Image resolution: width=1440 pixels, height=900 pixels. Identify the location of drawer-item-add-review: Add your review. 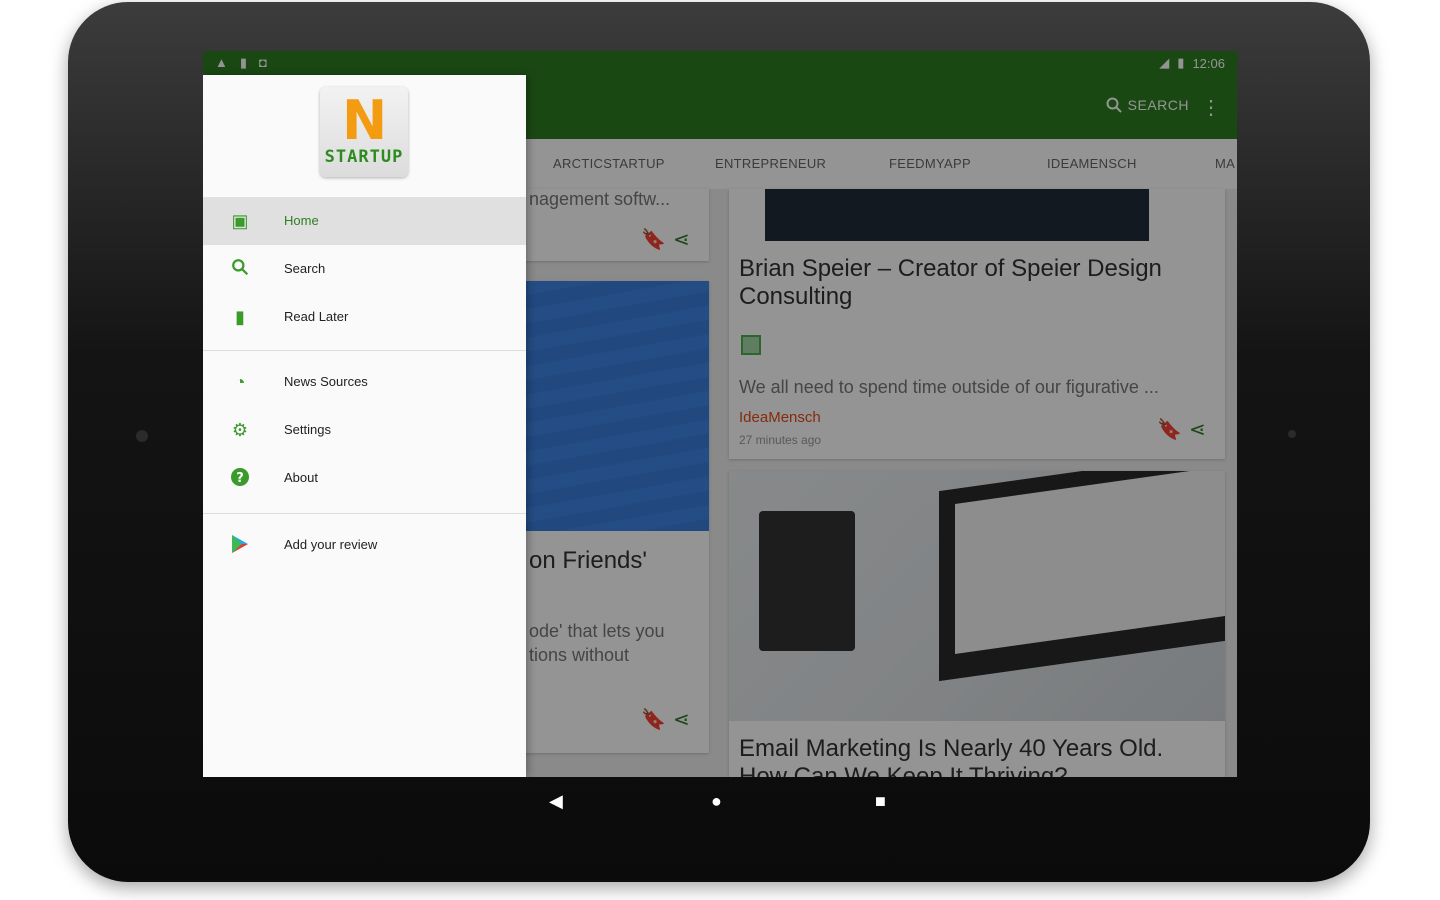
(364, 545).